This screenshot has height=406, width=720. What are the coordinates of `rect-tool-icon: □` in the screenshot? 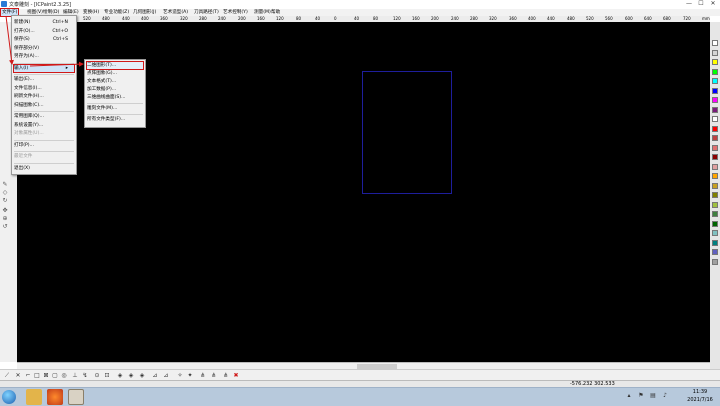 It's located at (37, 375).